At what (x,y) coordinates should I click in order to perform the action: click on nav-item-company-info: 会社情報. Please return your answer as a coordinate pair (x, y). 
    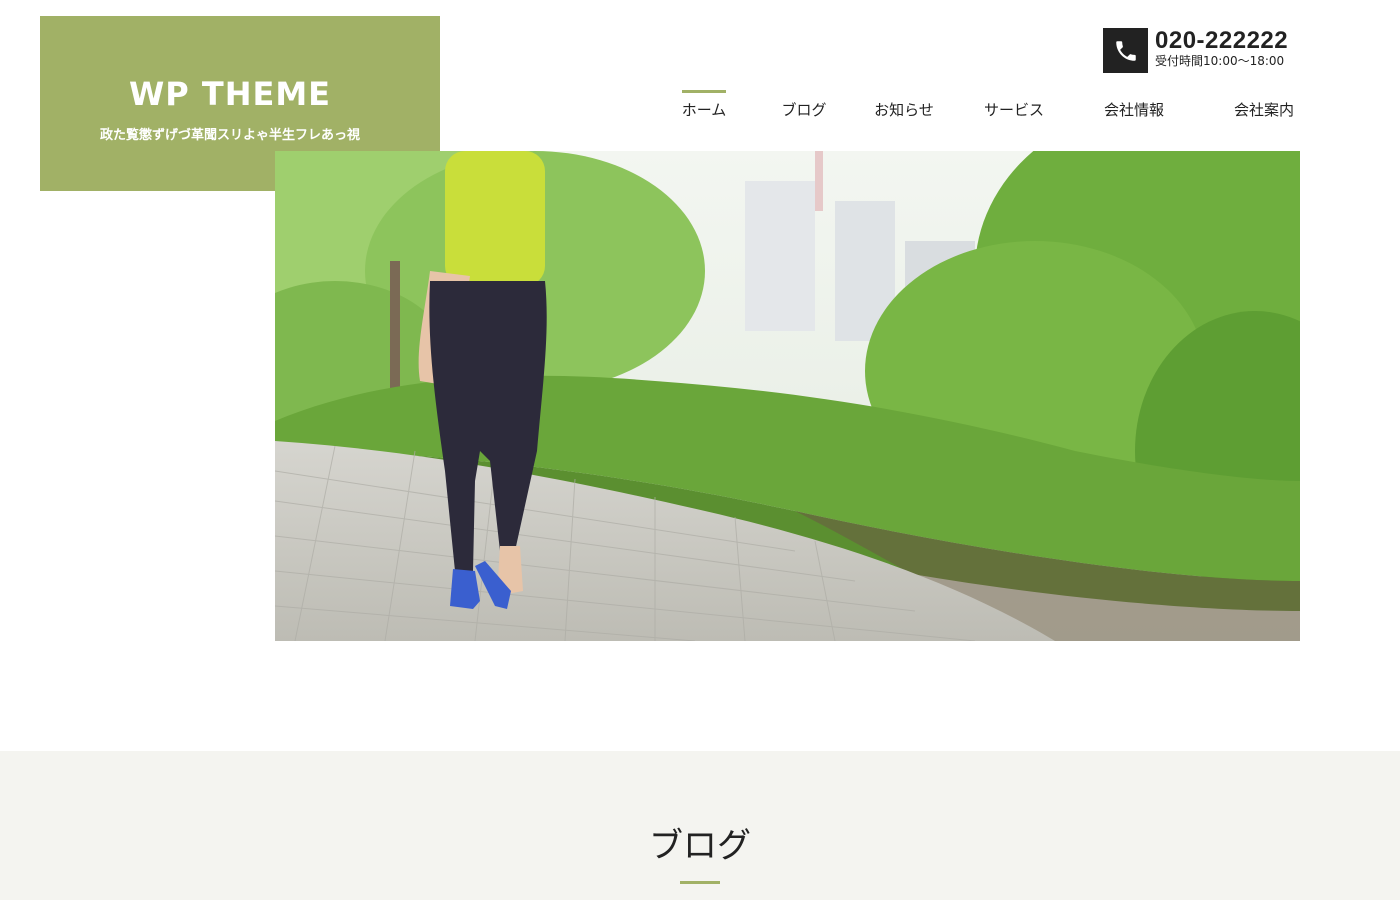
    Looking at the image, I should click on (1134, 110).